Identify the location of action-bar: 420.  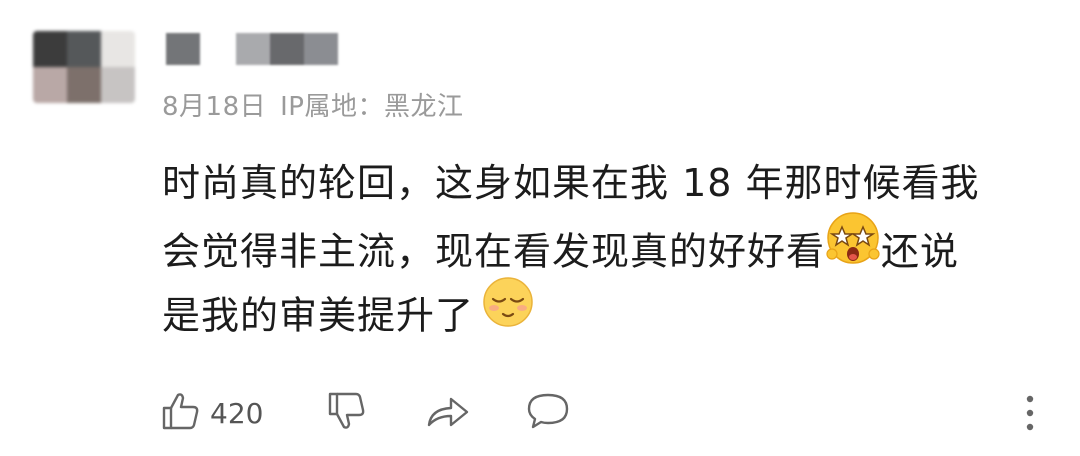
(540, 413).